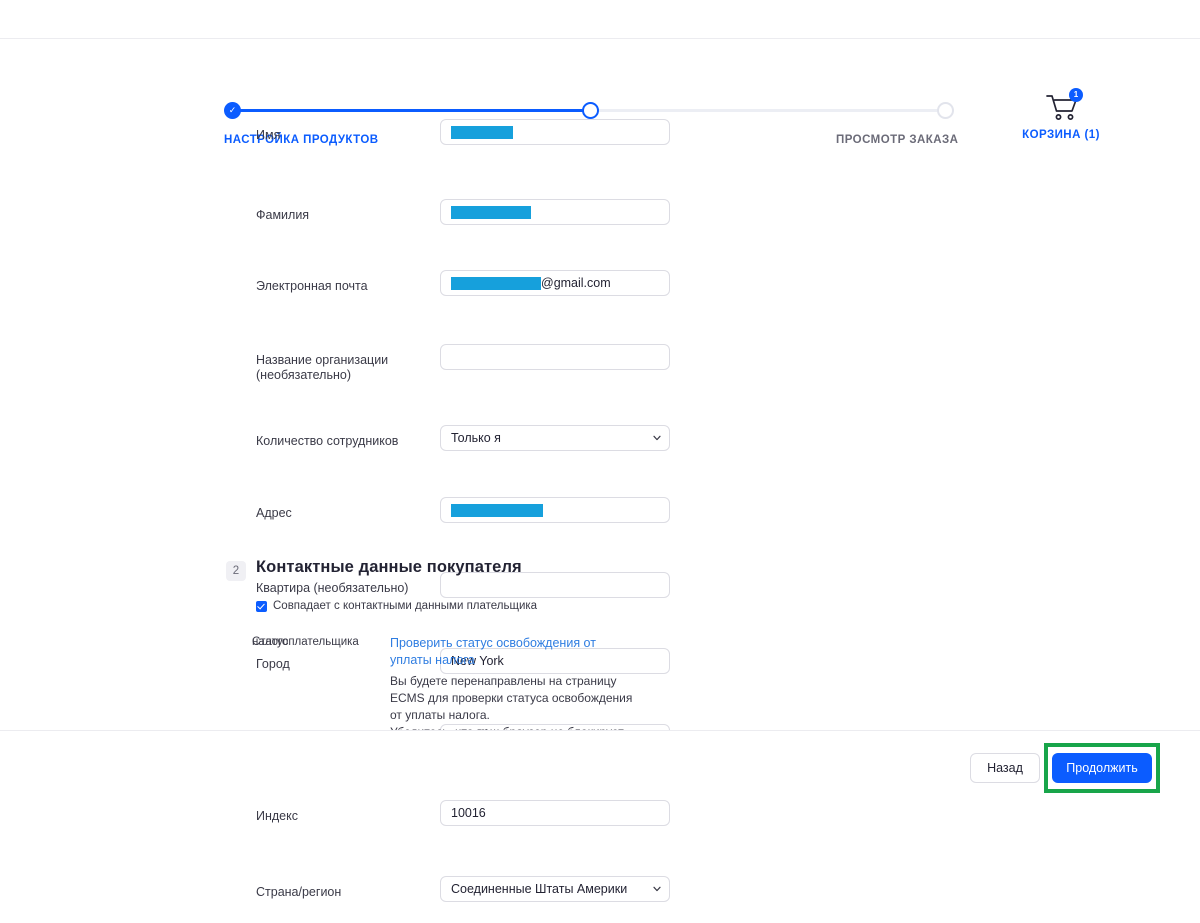  I want to click on form-row-email: Электронная почта @gmail.com, so click(600, 293).